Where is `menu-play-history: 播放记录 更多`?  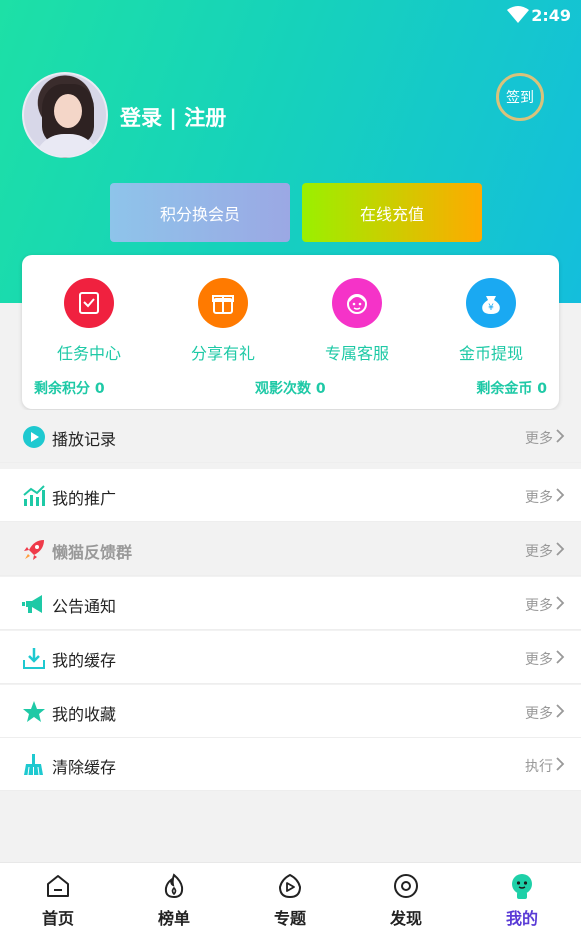 menu-play-history: 播放记录 更多 is located at coordinates (290, 436).